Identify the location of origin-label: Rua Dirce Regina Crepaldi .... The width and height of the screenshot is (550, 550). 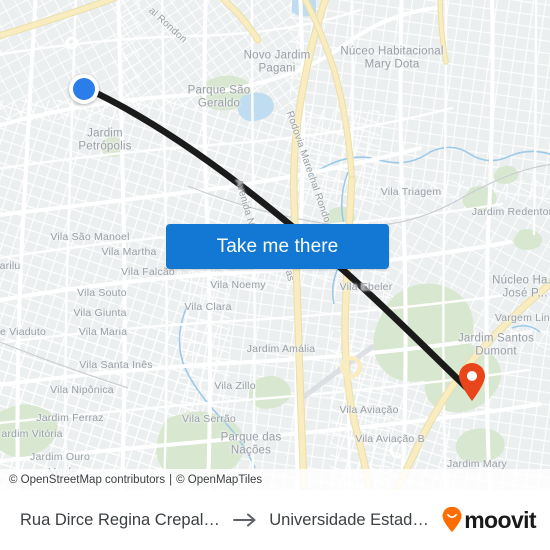
(122, 519).